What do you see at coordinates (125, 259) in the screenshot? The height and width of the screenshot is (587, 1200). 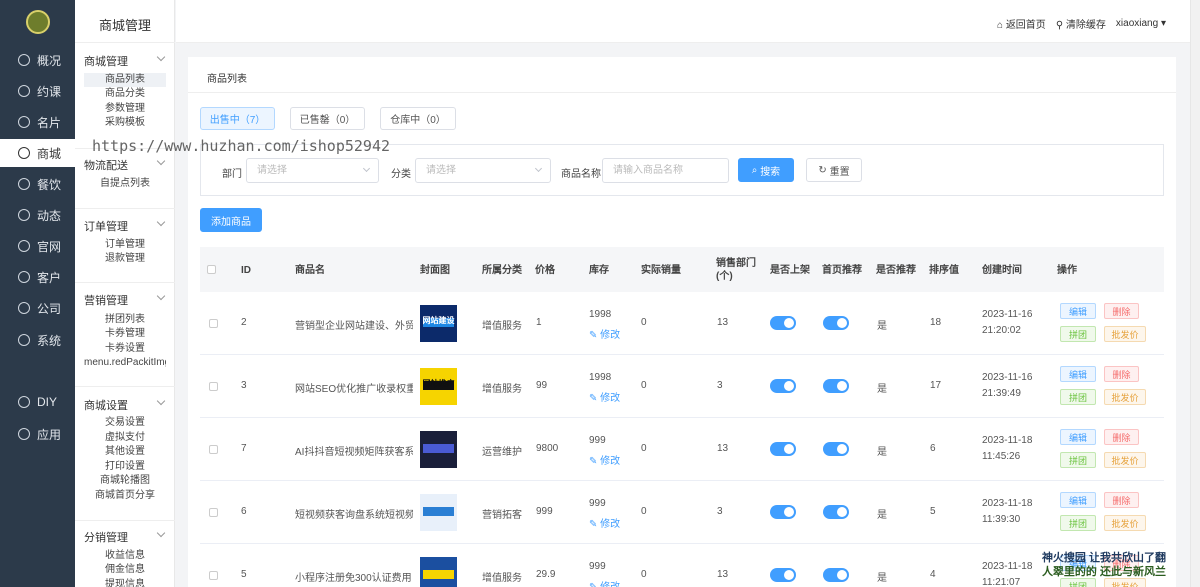 I see `menu-item: 退款管理` at bounding box center [125, 259].